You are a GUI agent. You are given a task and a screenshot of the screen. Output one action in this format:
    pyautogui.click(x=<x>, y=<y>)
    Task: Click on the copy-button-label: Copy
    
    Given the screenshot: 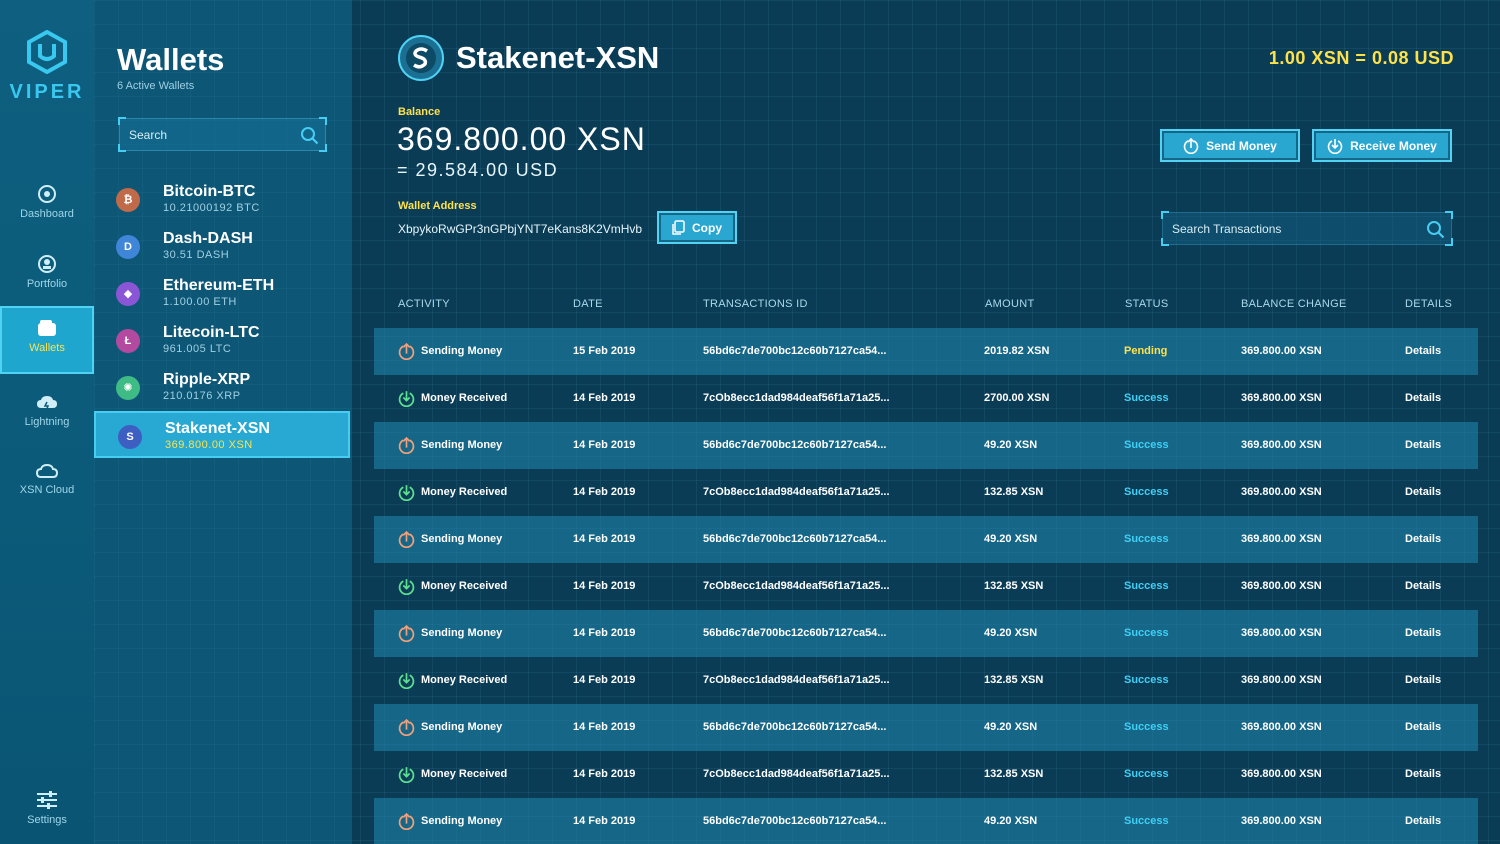 What is the action you would take?
    pyautogui.click(x=707, y=227)
    